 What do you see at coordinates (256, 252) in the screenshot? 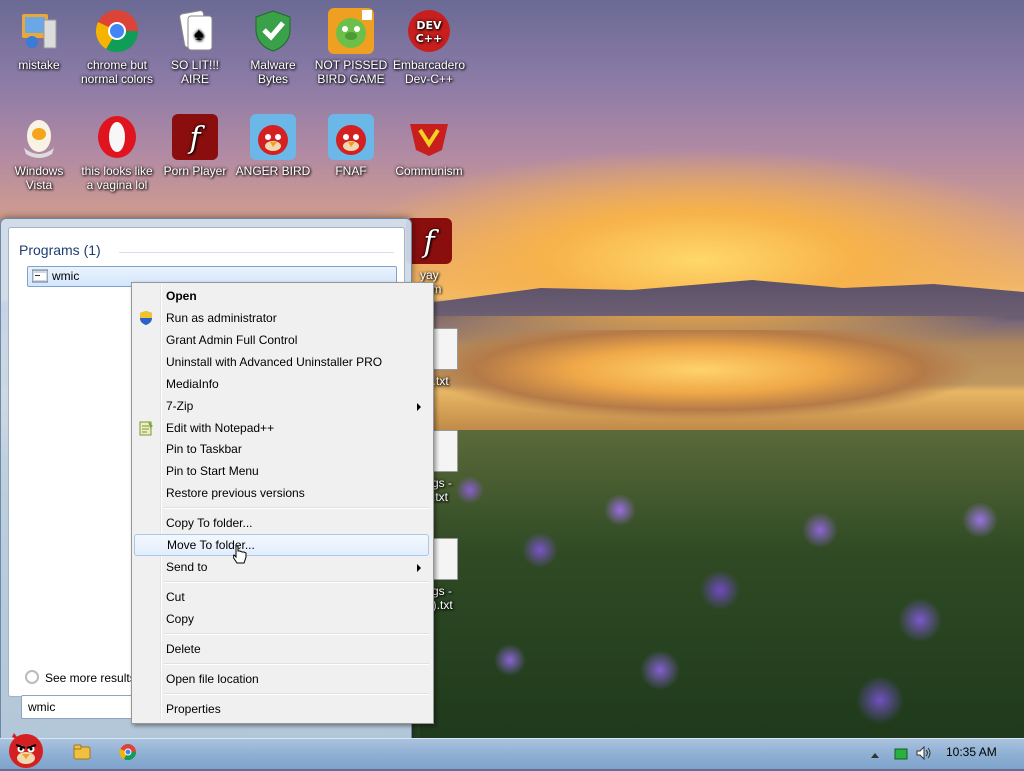
I see `section-divider` at bounding box center [256, 252].